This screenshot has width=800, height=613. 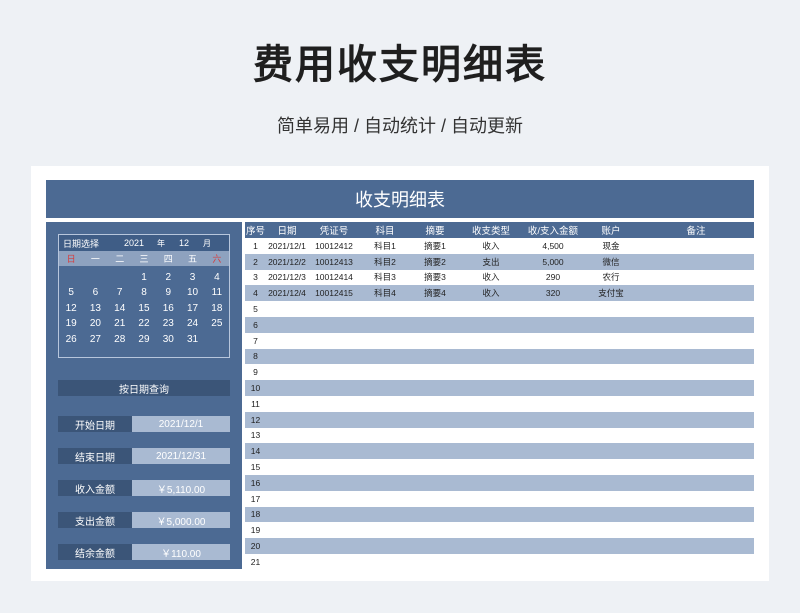 I want to click on calendar-day: 6, so click(x=95, y=292).